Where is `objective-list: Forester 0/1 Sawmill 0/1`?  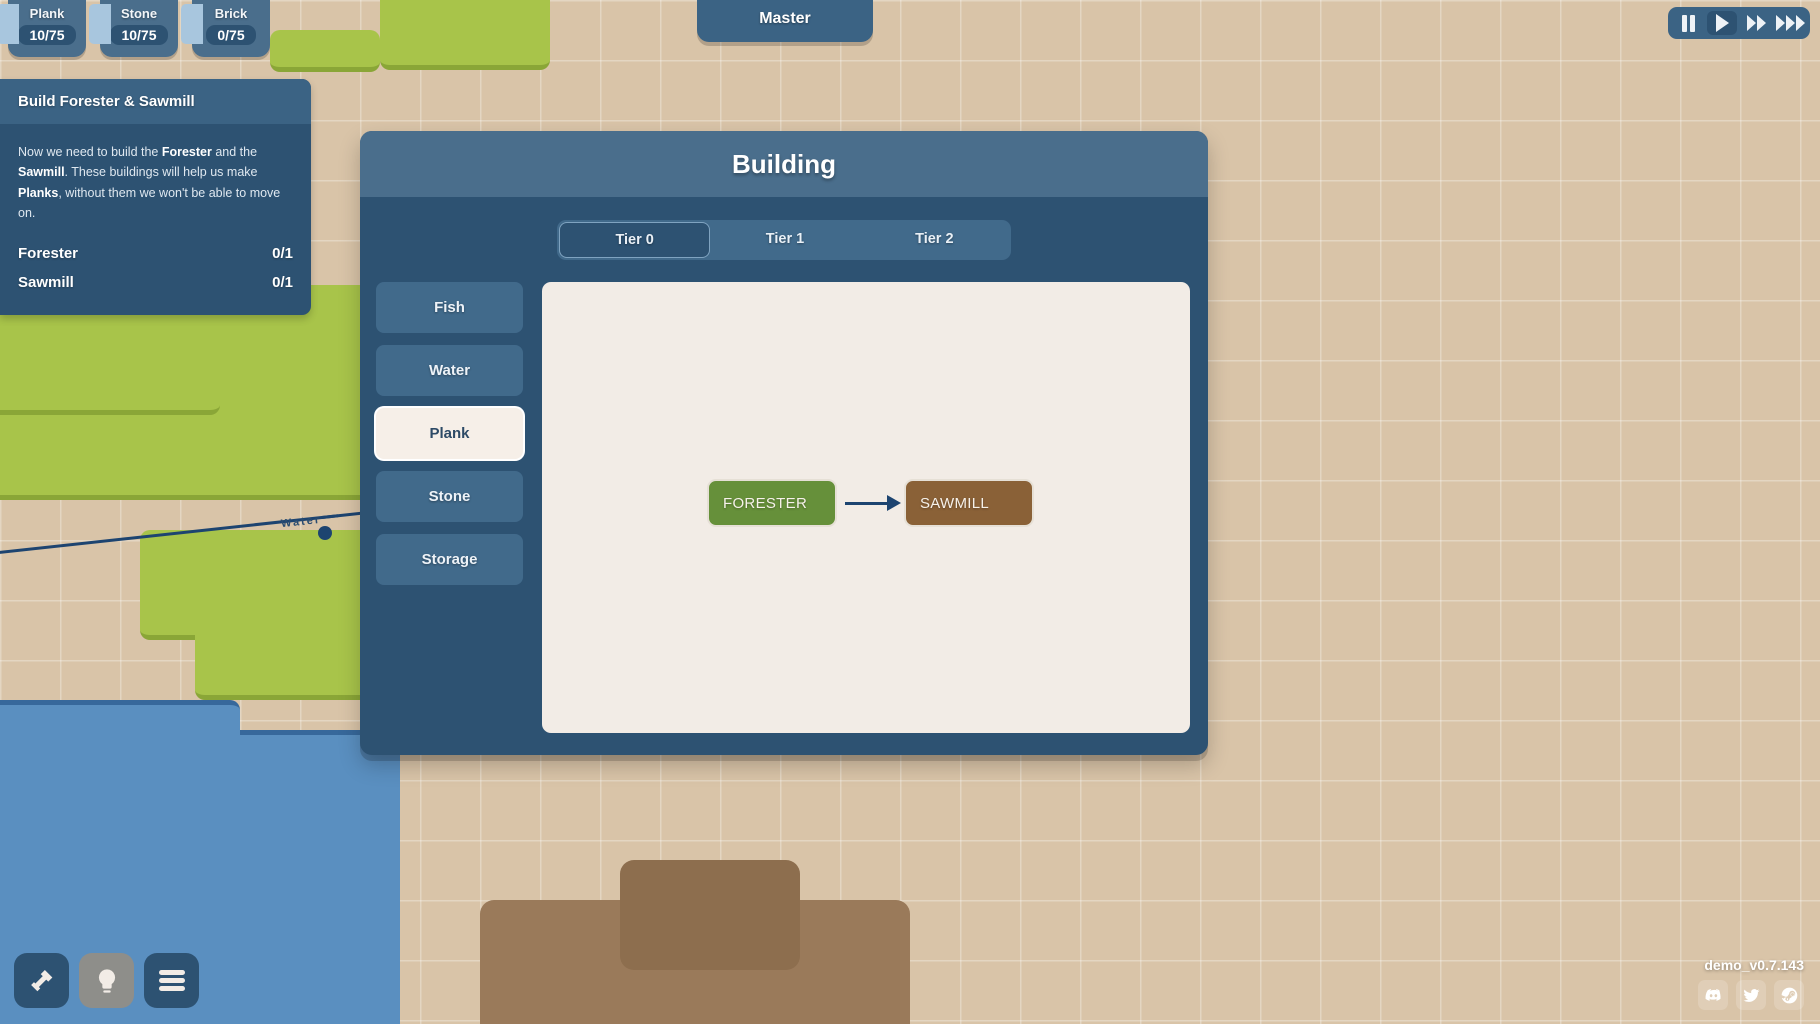 objective-list: Forester 0/1 Sawmill 0/1 is located at coordinates (155, 273).